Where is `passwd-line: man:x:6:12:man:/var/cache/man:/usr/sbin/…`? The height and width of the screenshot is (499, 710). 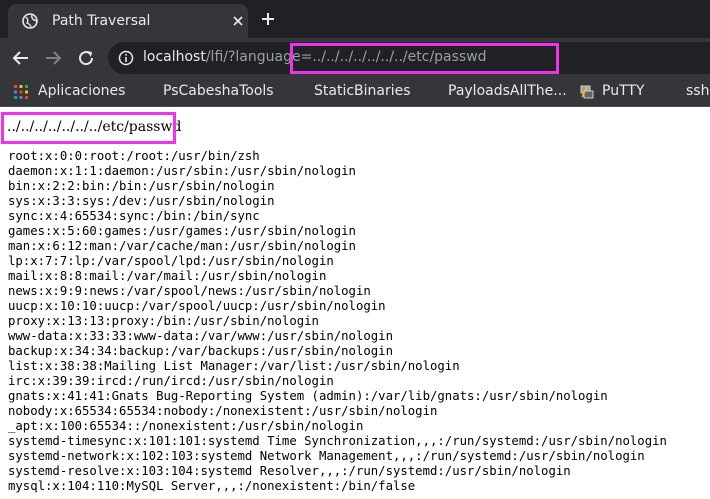
passwd-line: man:x:6:12:man:/var/cache/man:/usr/sbin/… is located at coordinates (182, 246).